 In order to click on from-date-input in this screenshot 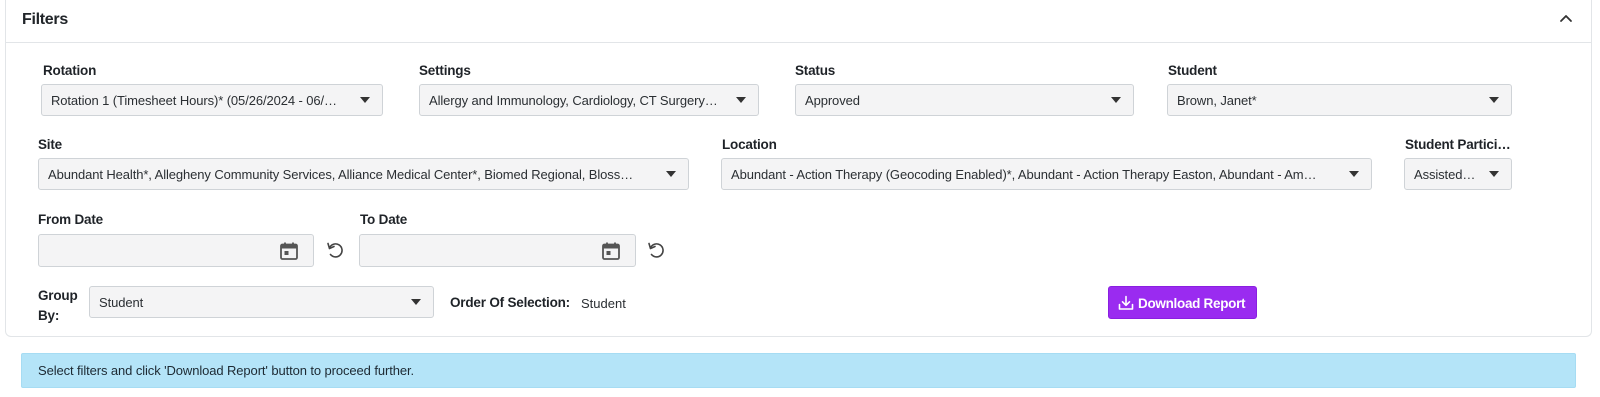, I will do `click(176, 250)`.